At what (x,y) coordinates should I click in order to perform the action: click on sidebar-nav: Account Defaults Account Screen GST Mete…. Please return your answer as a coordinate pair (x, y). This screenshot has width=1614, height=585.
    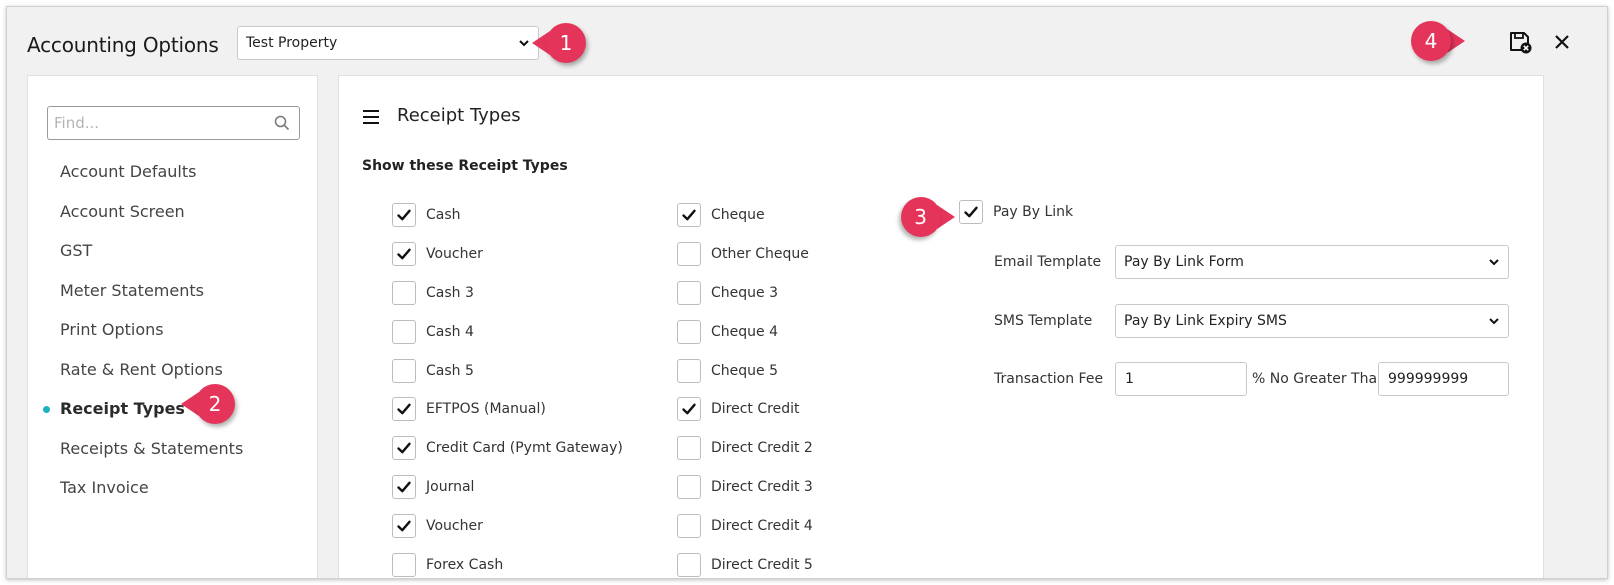
    Looking at the image, I should click on (172, 330).